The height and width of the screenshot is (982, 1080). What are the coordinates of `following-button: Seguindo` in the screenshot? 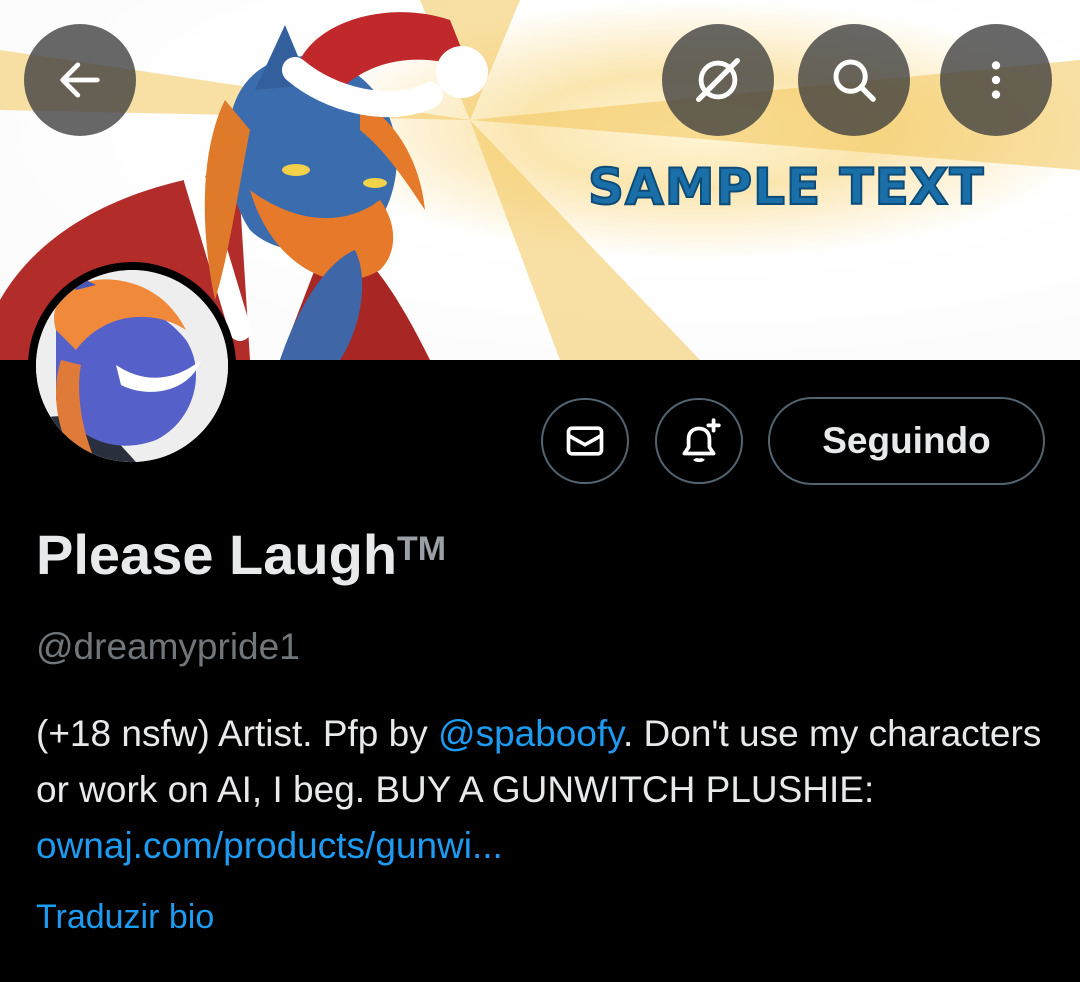 It's located at (906, 441).